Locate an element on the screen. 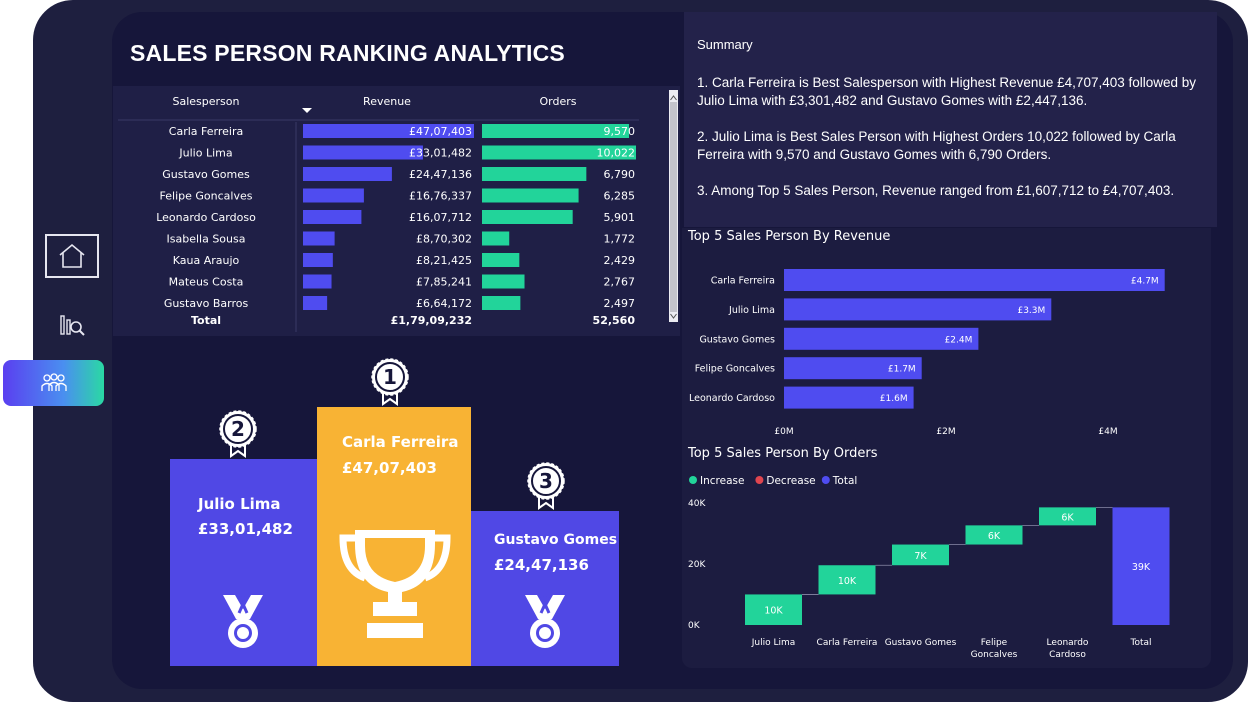 This screenshot has height=712, width=1248. page-title: SALES PERSON RANKING ANALYTICS is located at coordinates (347, 53).